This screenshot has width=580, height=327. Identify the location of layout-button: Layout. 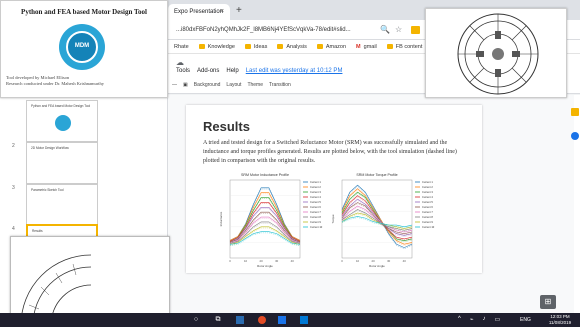
(233, 85).